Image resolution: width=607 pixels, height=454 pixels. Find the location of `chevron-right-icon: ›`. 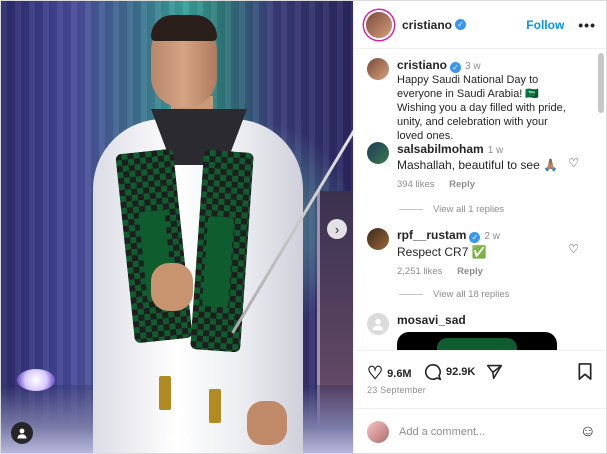

chevron-right-icon: › is located at coordinates (337, 229).